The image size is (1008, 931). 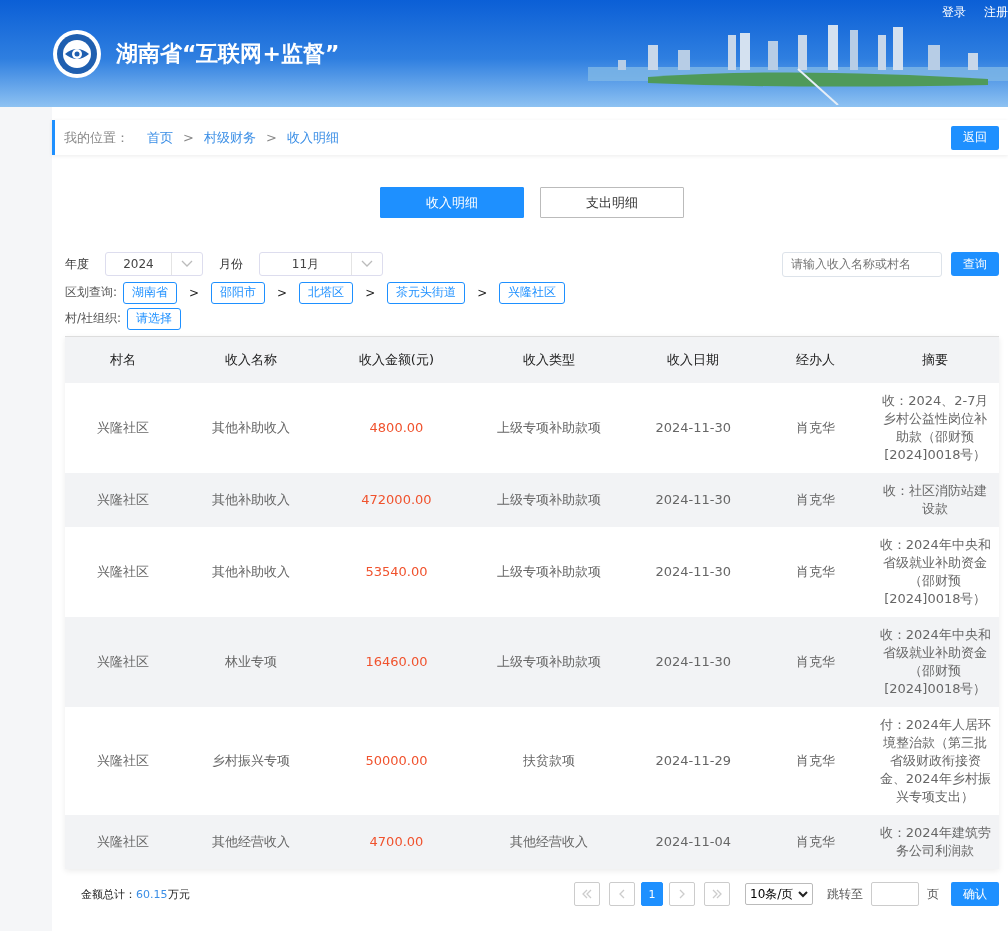 I want to click on confirm-button: 确认, so click(x=975, y=894).